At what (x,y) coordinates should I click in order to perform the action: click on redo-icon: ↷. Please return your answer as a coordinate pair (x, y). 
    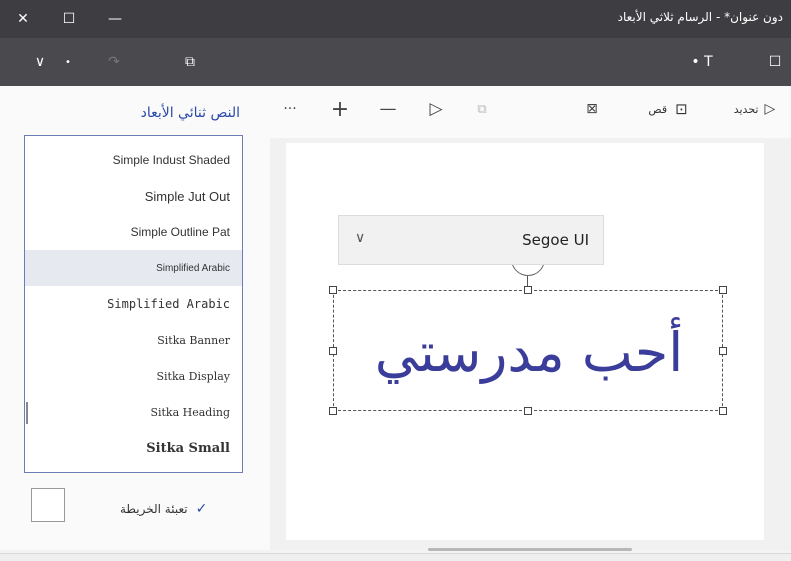
    Looking at the image, I should click on (114, 62).